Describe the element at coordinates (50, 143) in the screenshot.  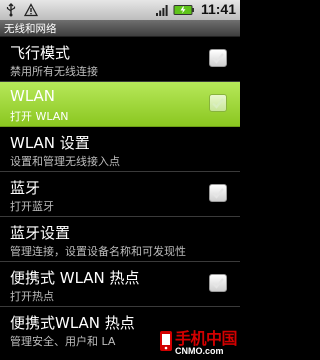
I see `setting-title: WLAN 设置` at that location.